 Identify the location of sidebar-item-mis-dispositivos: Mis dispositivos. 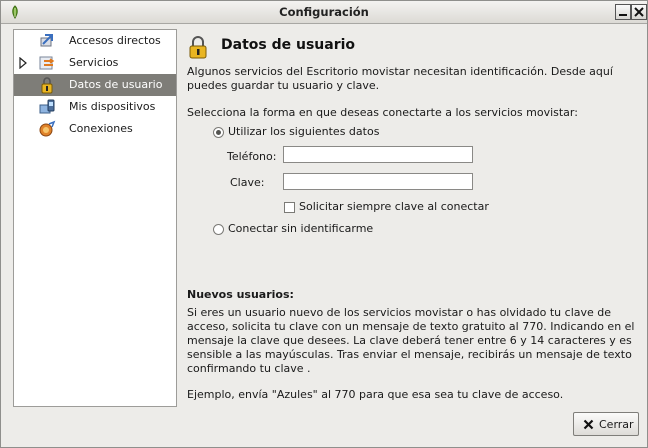
(95, 107).